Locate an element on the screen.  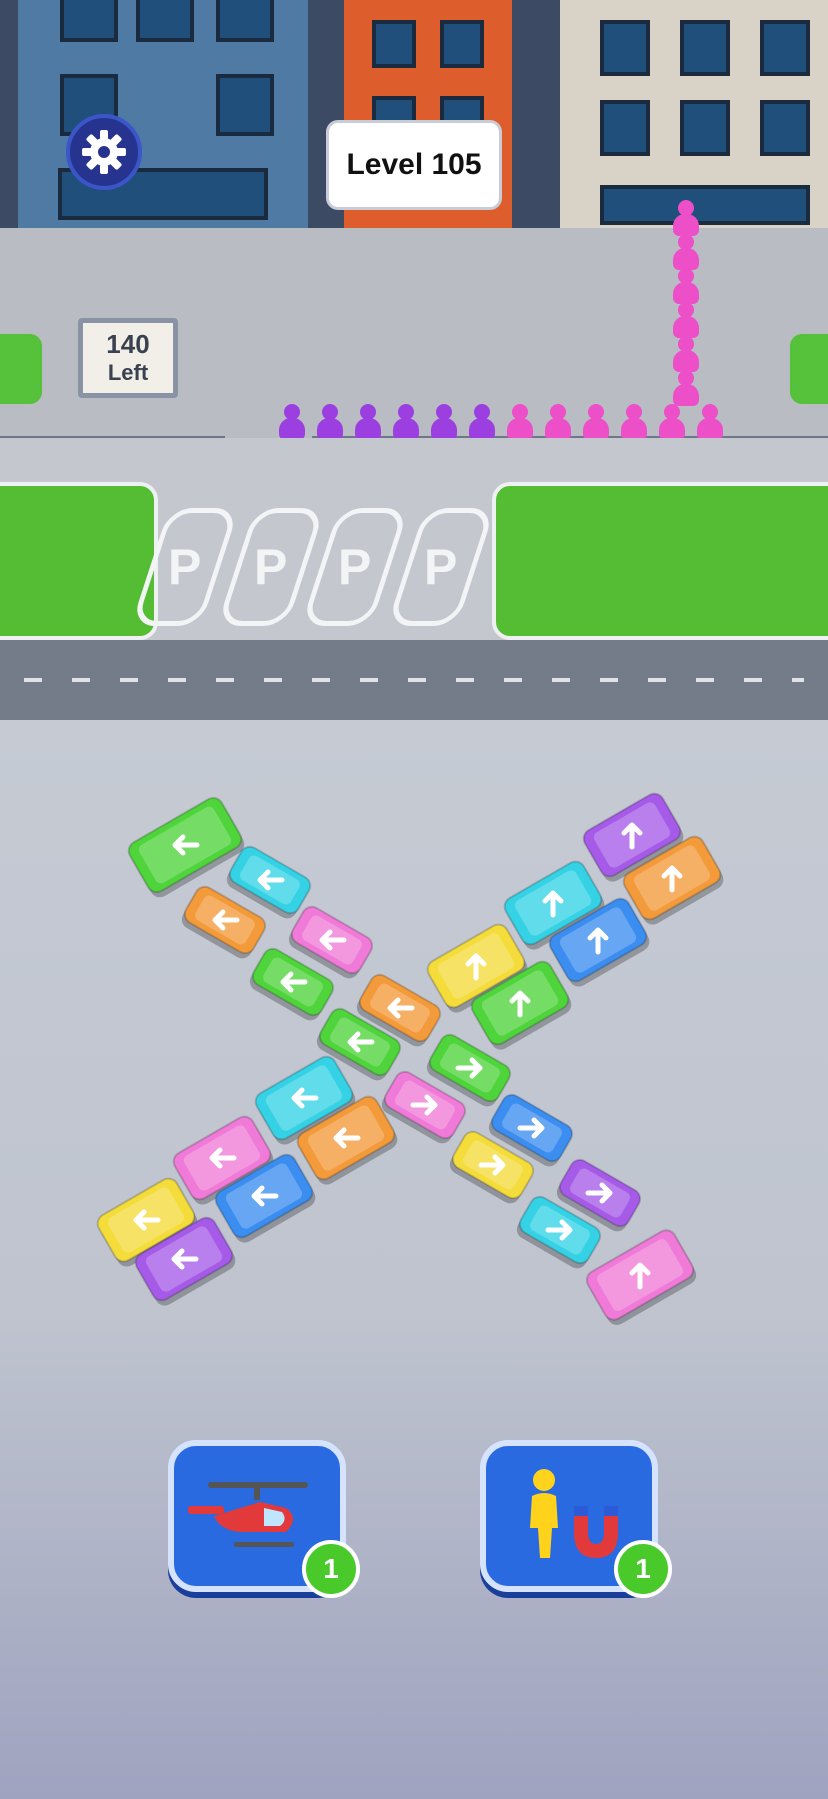
helicopter-booster-count-badge: 1 is located at coordinates (331, 1569).